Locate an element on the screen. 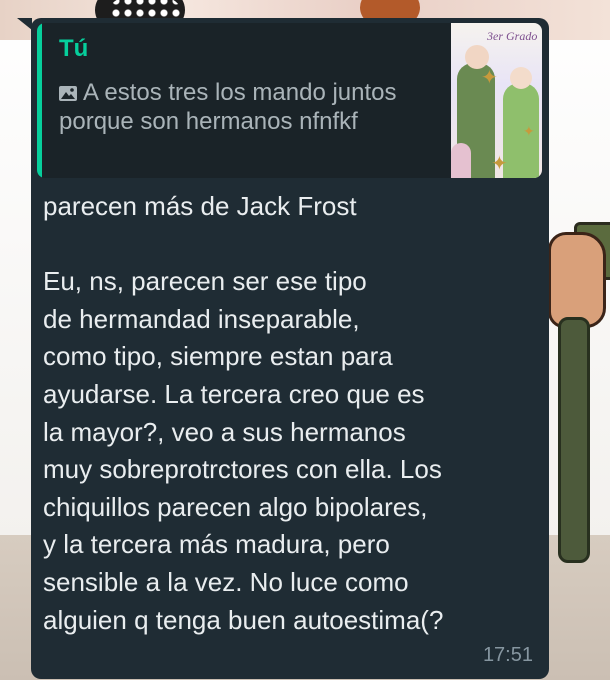 The width and height of the screenshot is (610, 680). message-time: 17:51 is located at coordinates (507, 655).